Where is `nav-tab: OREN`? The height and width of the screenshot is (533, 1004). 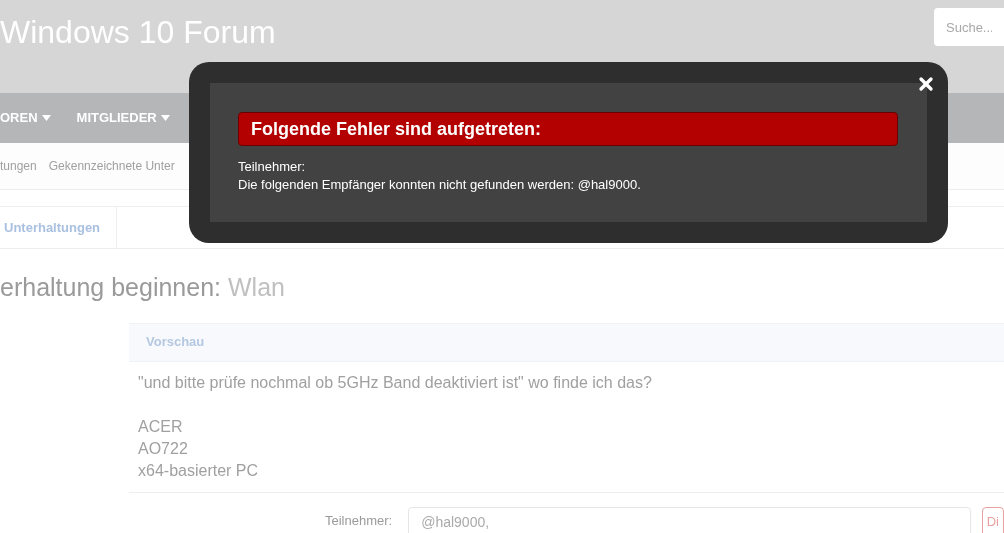
nav-tab: OREN is located at coordinates (32, 118).